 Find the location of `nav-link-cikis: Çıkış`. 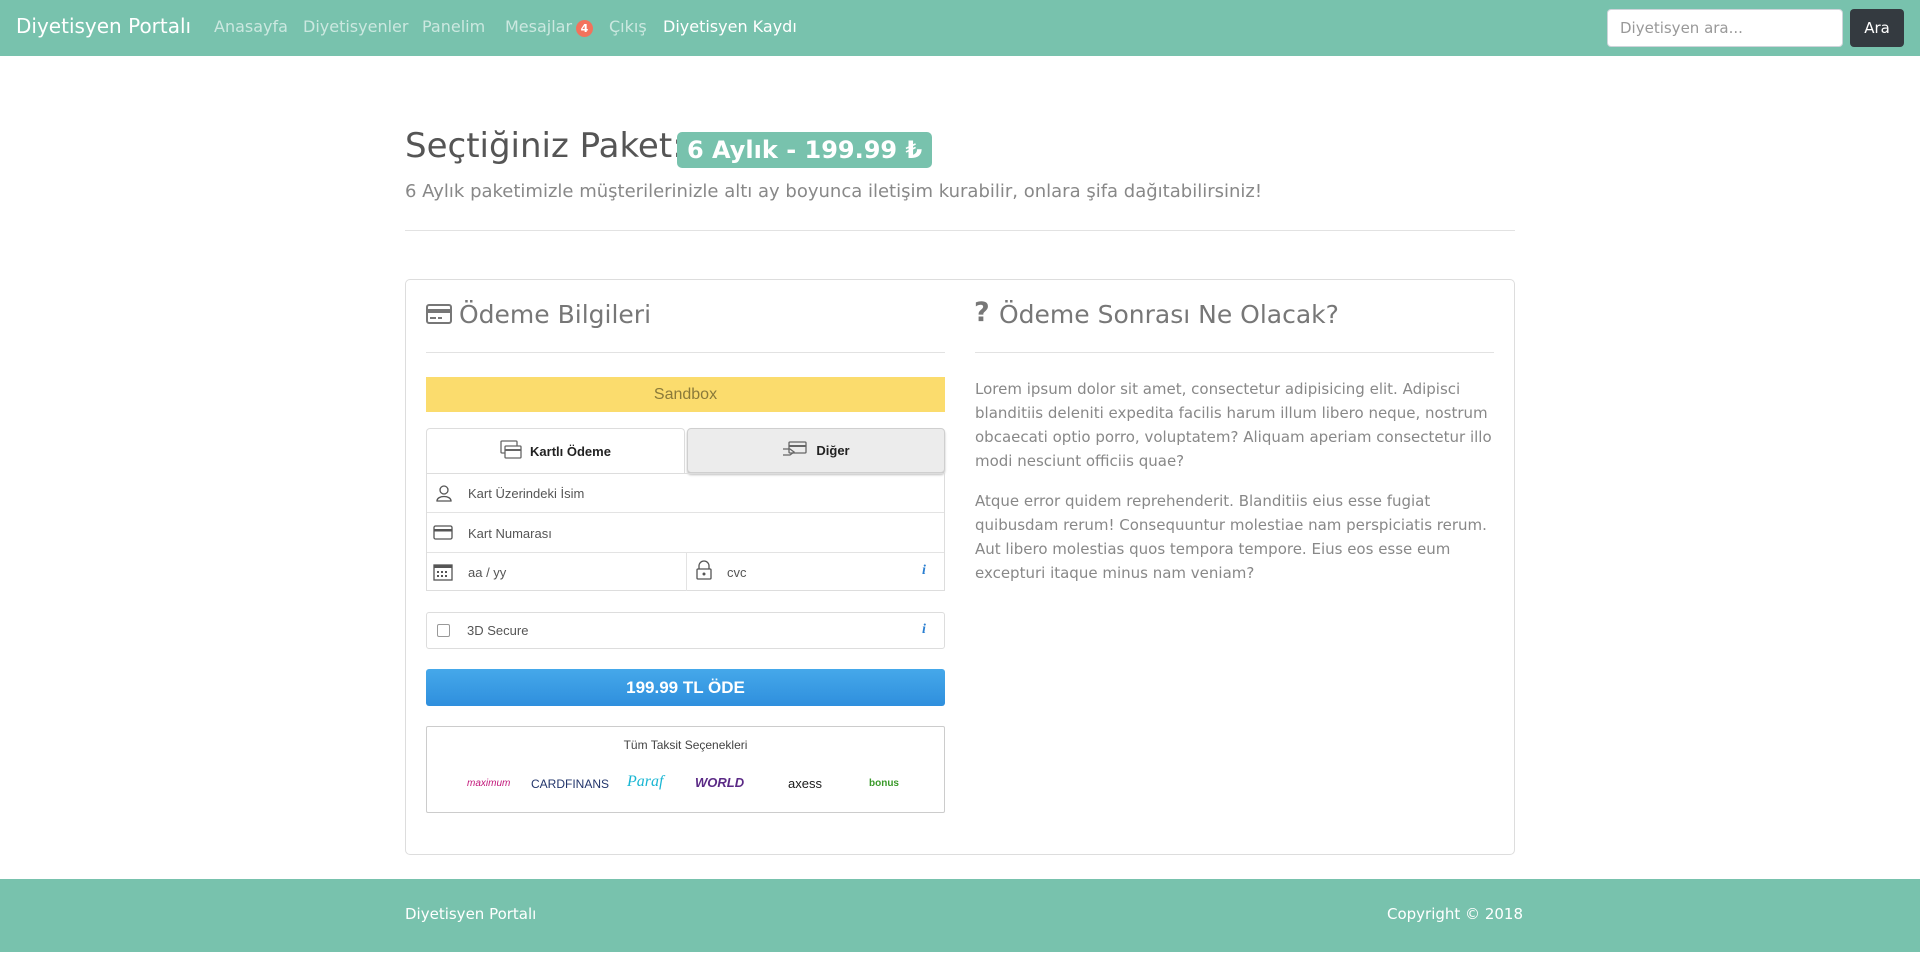

nav-link-cikis: Çıkış is located at coordinates (628, 26).